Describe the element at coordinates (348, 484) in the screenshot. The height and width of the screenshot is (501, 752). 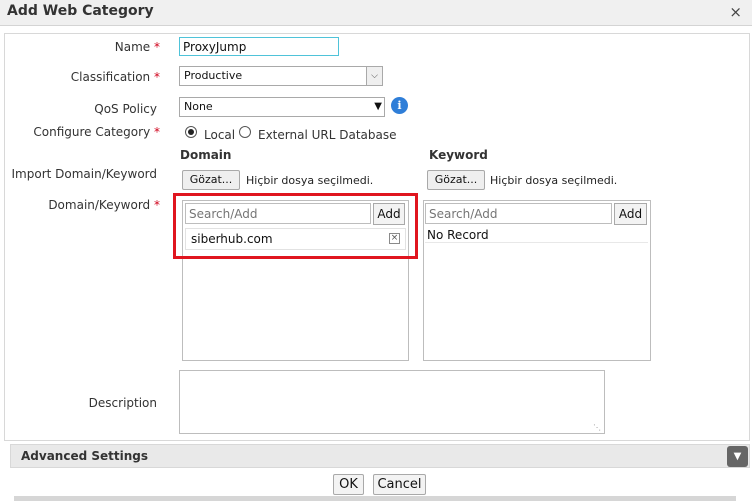
I see `ok-button: OK` at that location.